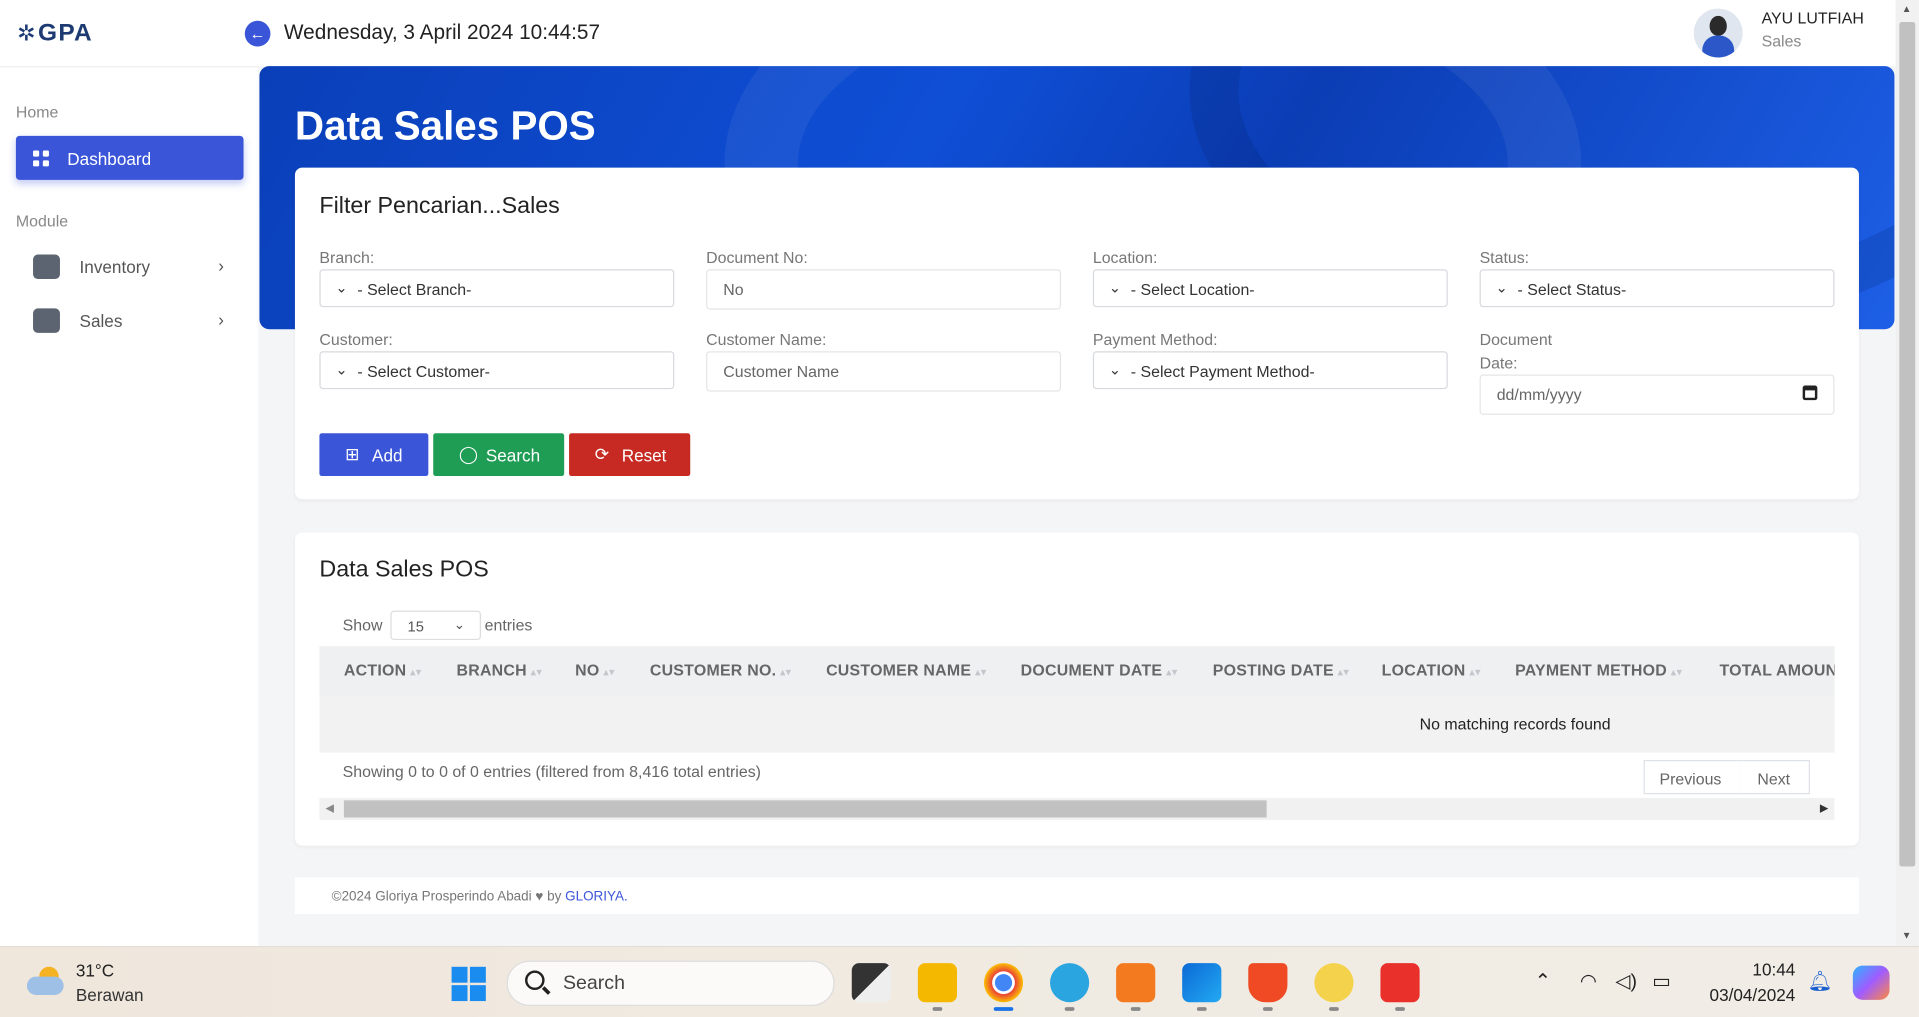 The width and height of the screenshot is (1919, 1017). Describe the element at coordinates (1598, 670) in the screenshot. I see `column-header-payment-method: PAYMENT METHOD ▴▾` at that location.